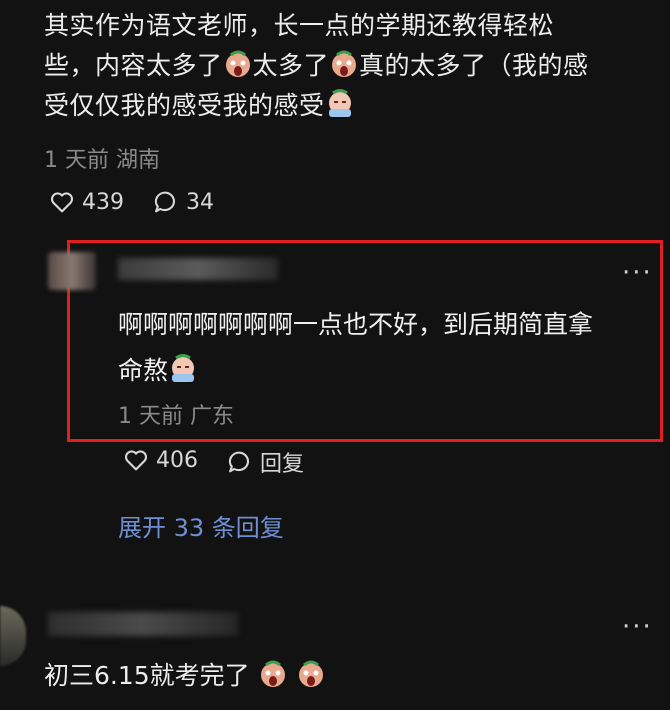 This screenshot has height=710, width=670. Describe the element at coordinates (282, 464) in the screenshot. I see `reply-label: 回复` at that location.